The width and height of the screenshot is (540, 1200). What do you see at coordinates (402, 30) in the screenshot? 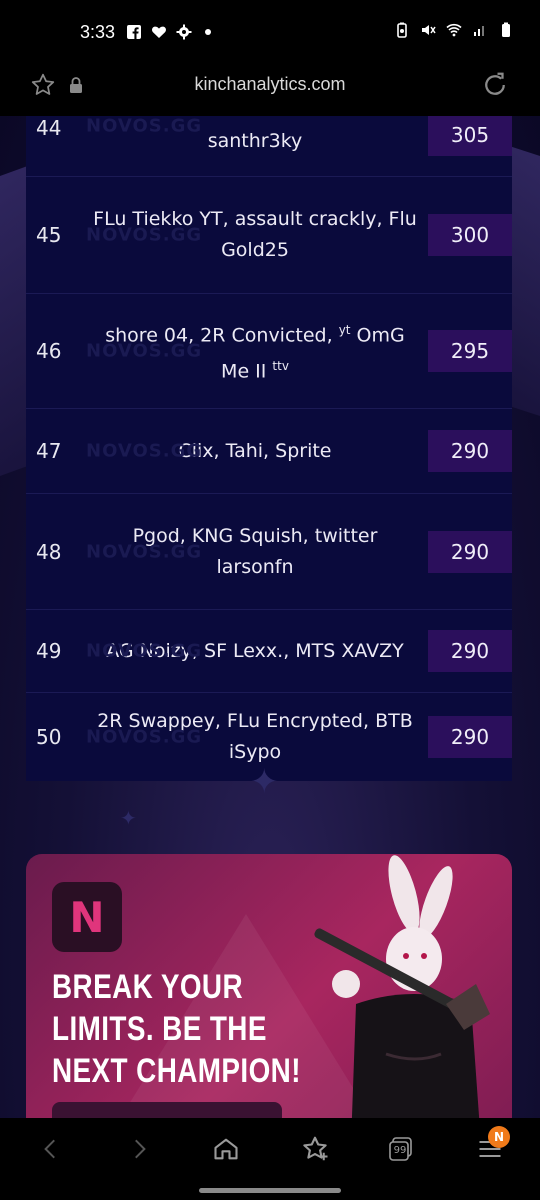
I see `battery-saver-icon` at bounding box center [402, 30].